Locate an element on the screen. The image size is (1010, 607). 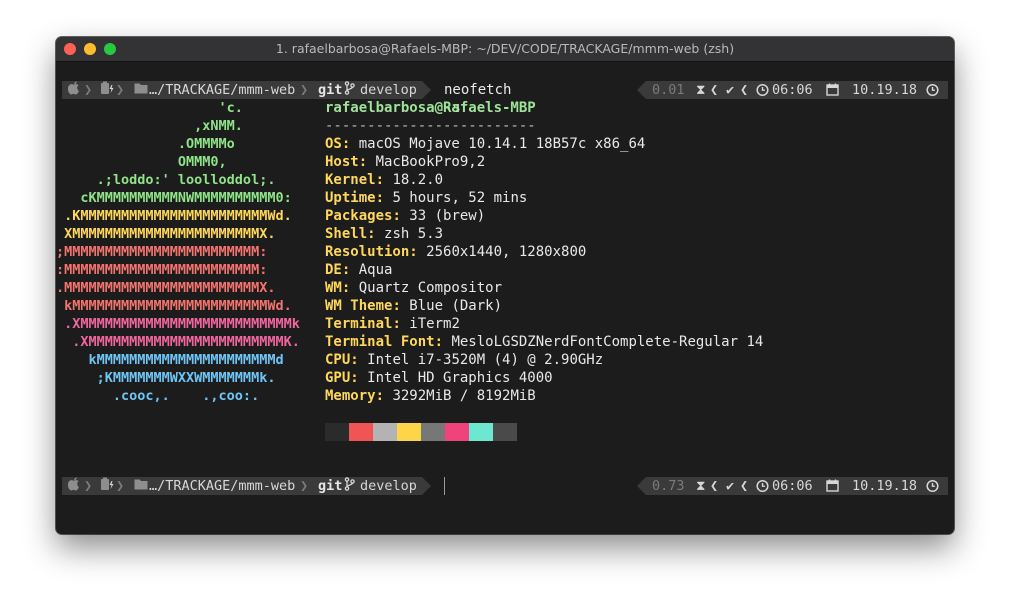
date: 10.19.18 is located at coordinates (885, 90).